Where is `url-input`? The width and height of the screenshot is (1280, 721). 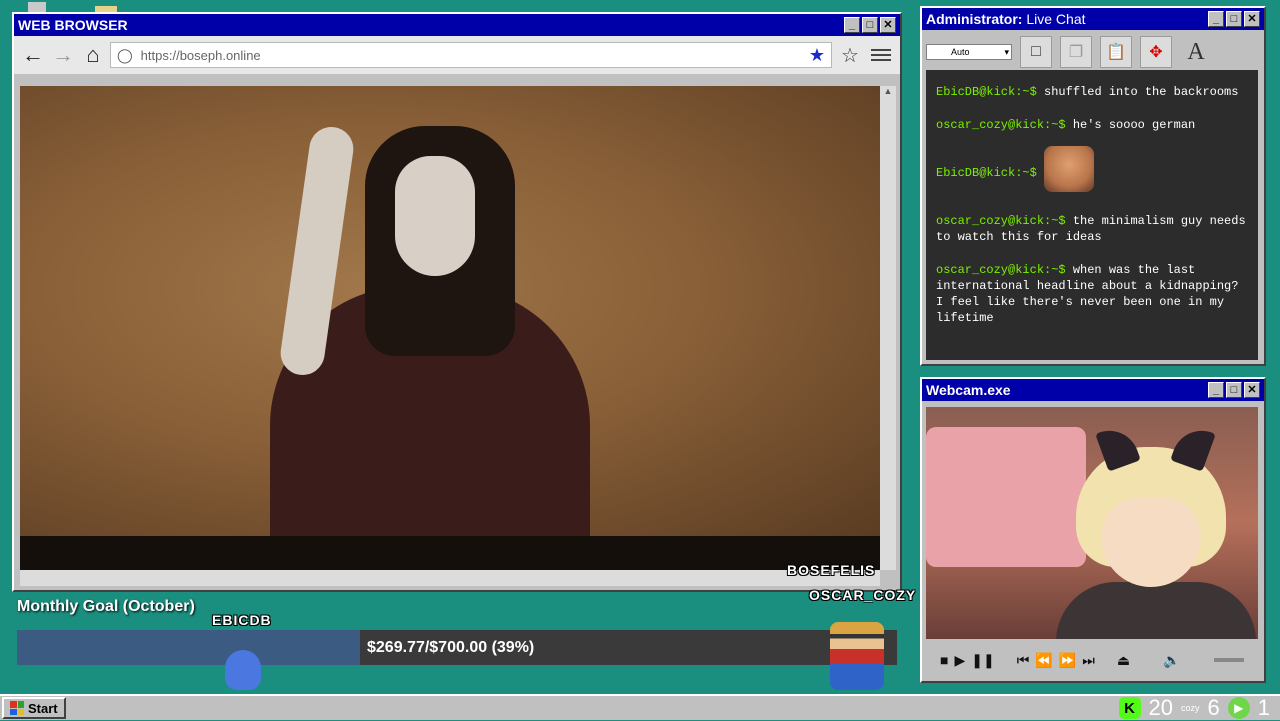 url-input is located at coordinates (471, 55).